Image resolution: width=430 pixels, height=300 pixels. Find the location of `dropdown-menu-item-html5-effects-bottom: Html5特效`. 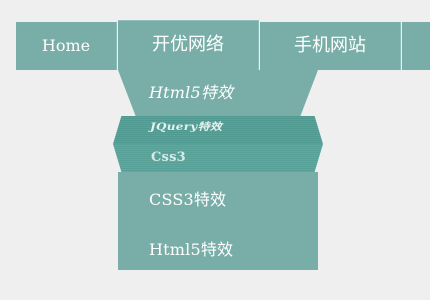

dropdown-menu-item-html5-effects-bottom: Html5特效 is located at coordinates (191, 248).